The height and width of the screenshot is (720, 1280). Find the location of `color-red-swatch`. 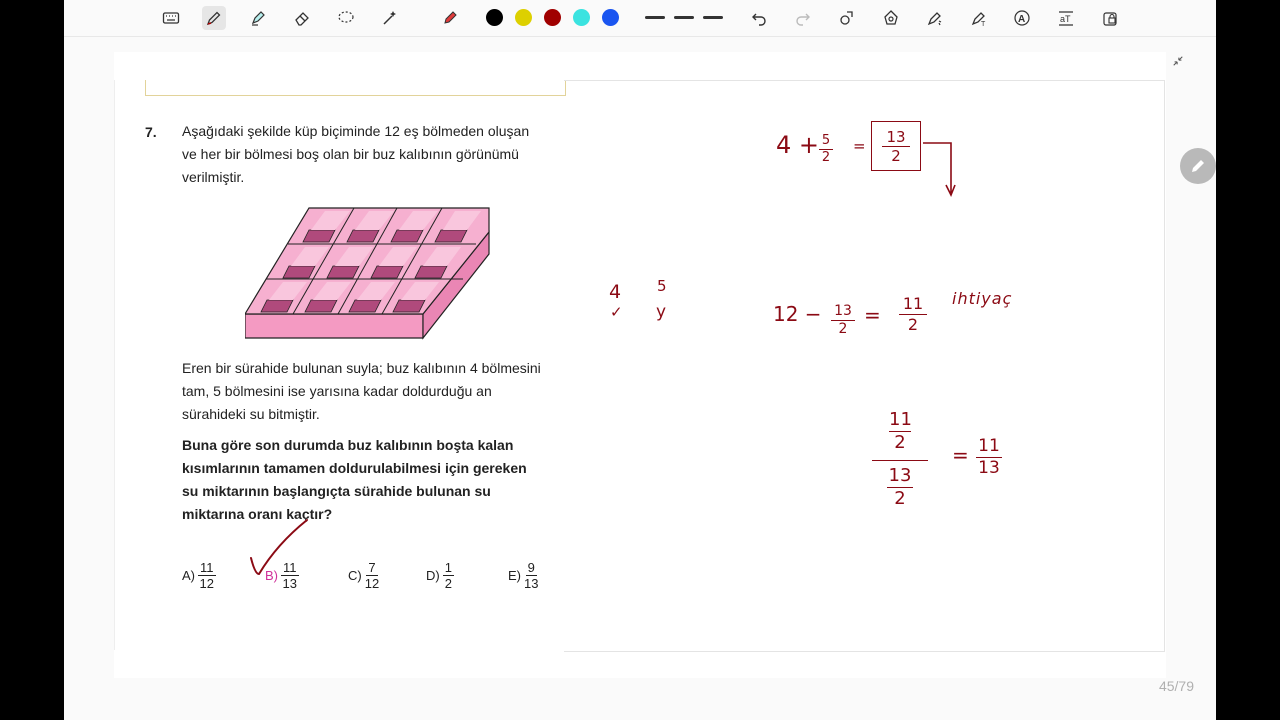

color-red-swatch is located at coordinates (552, 17).